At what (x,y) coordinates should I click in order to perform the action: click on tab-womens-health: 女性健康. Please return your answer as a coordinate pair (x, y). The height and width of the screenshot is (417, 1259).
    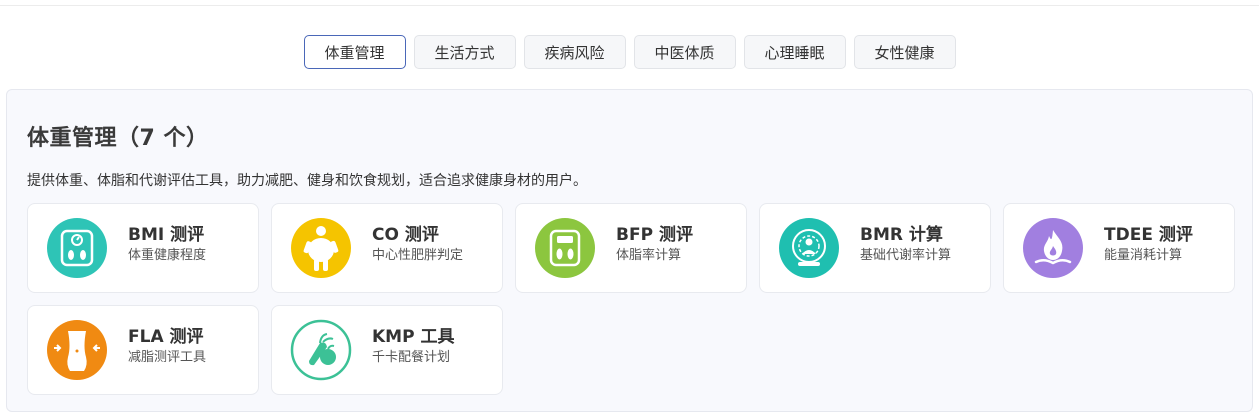
    Looking at the image, I should click on (904, 52).